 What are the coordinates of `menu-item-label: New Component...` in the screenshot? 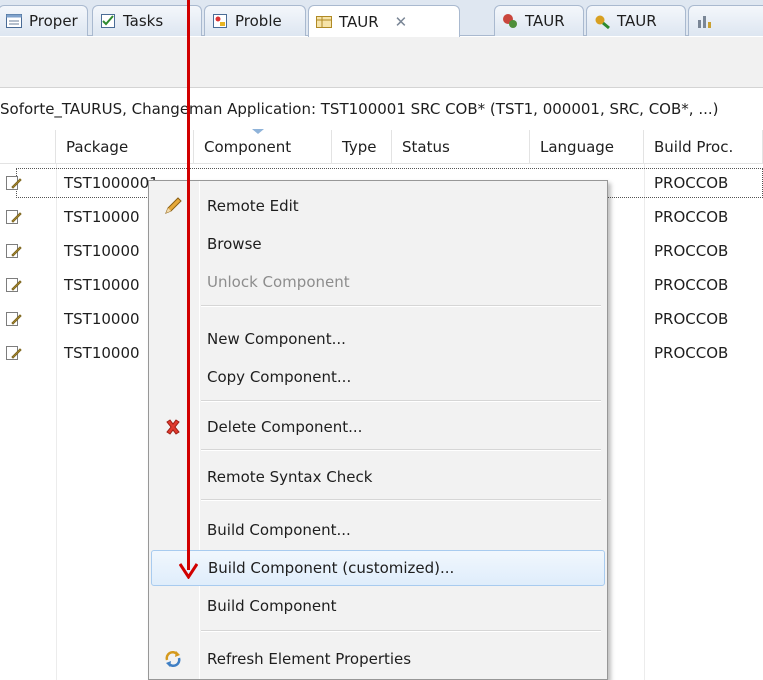 It's located at (276, 339).